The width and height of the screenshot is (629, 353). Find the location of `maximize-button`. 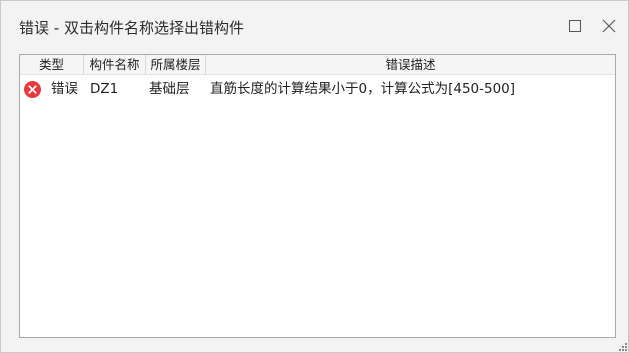

maximize-button is located at coordinates (575, 26).